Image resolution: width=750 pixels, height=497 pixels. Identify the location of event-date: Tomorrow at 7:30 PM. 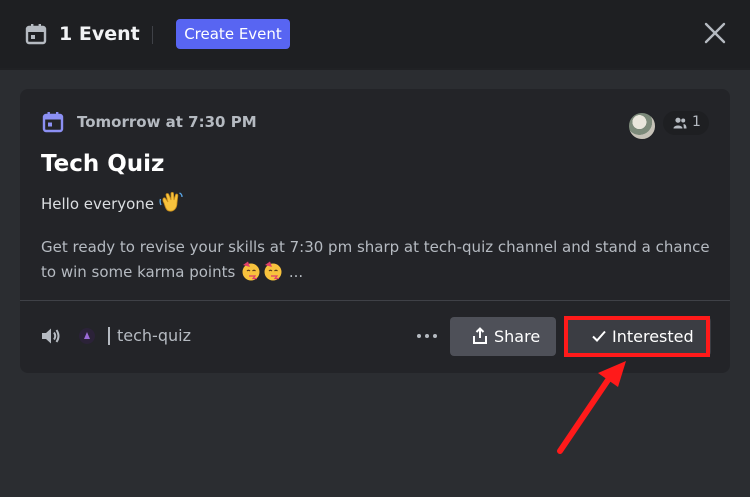
(167, 122).